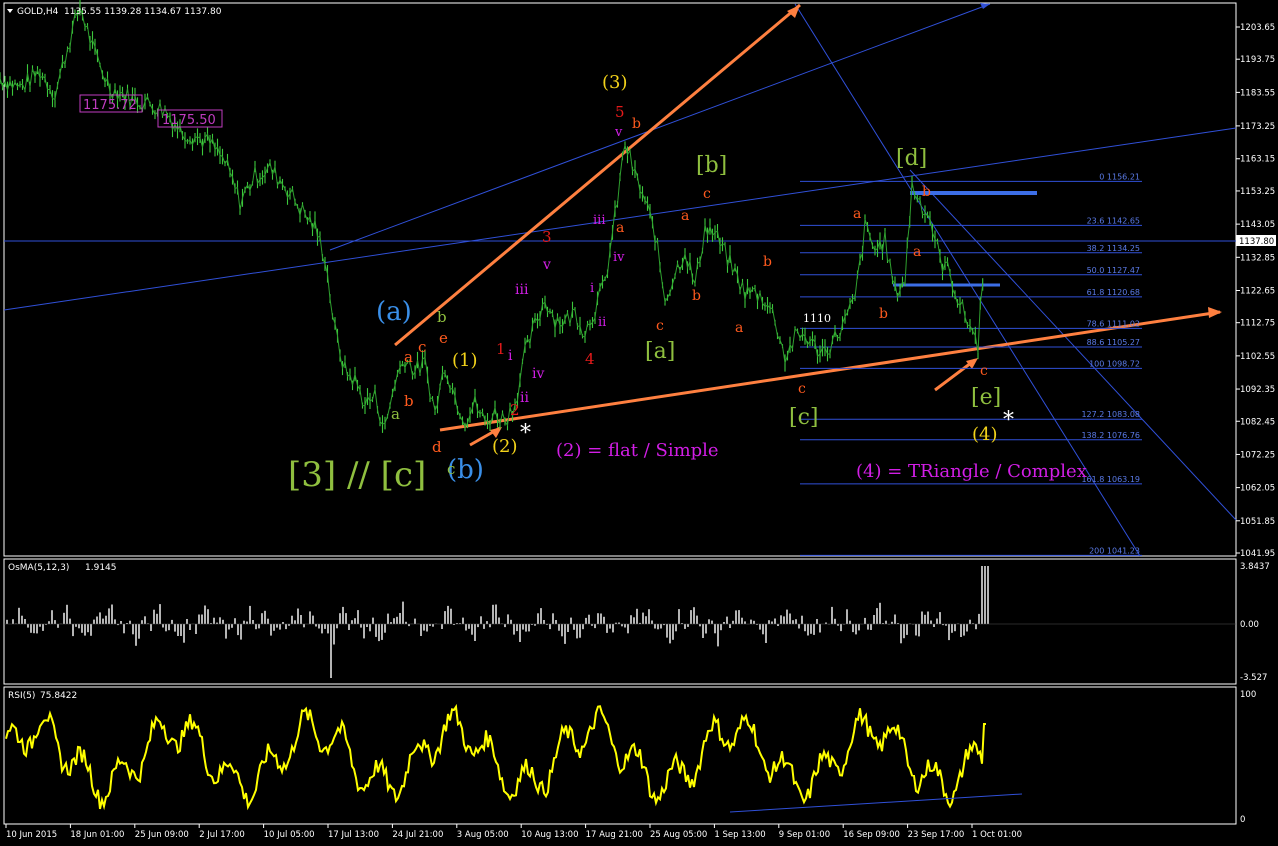 This screenshot has height=846, width=1278. I want to click on wave-label: d, so click(437, 447).